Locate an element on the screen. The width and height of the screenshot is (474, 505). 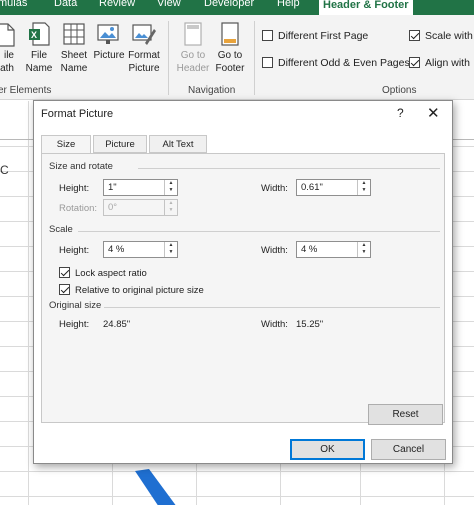
tab-size: Size is located at coordinates (66, 144).